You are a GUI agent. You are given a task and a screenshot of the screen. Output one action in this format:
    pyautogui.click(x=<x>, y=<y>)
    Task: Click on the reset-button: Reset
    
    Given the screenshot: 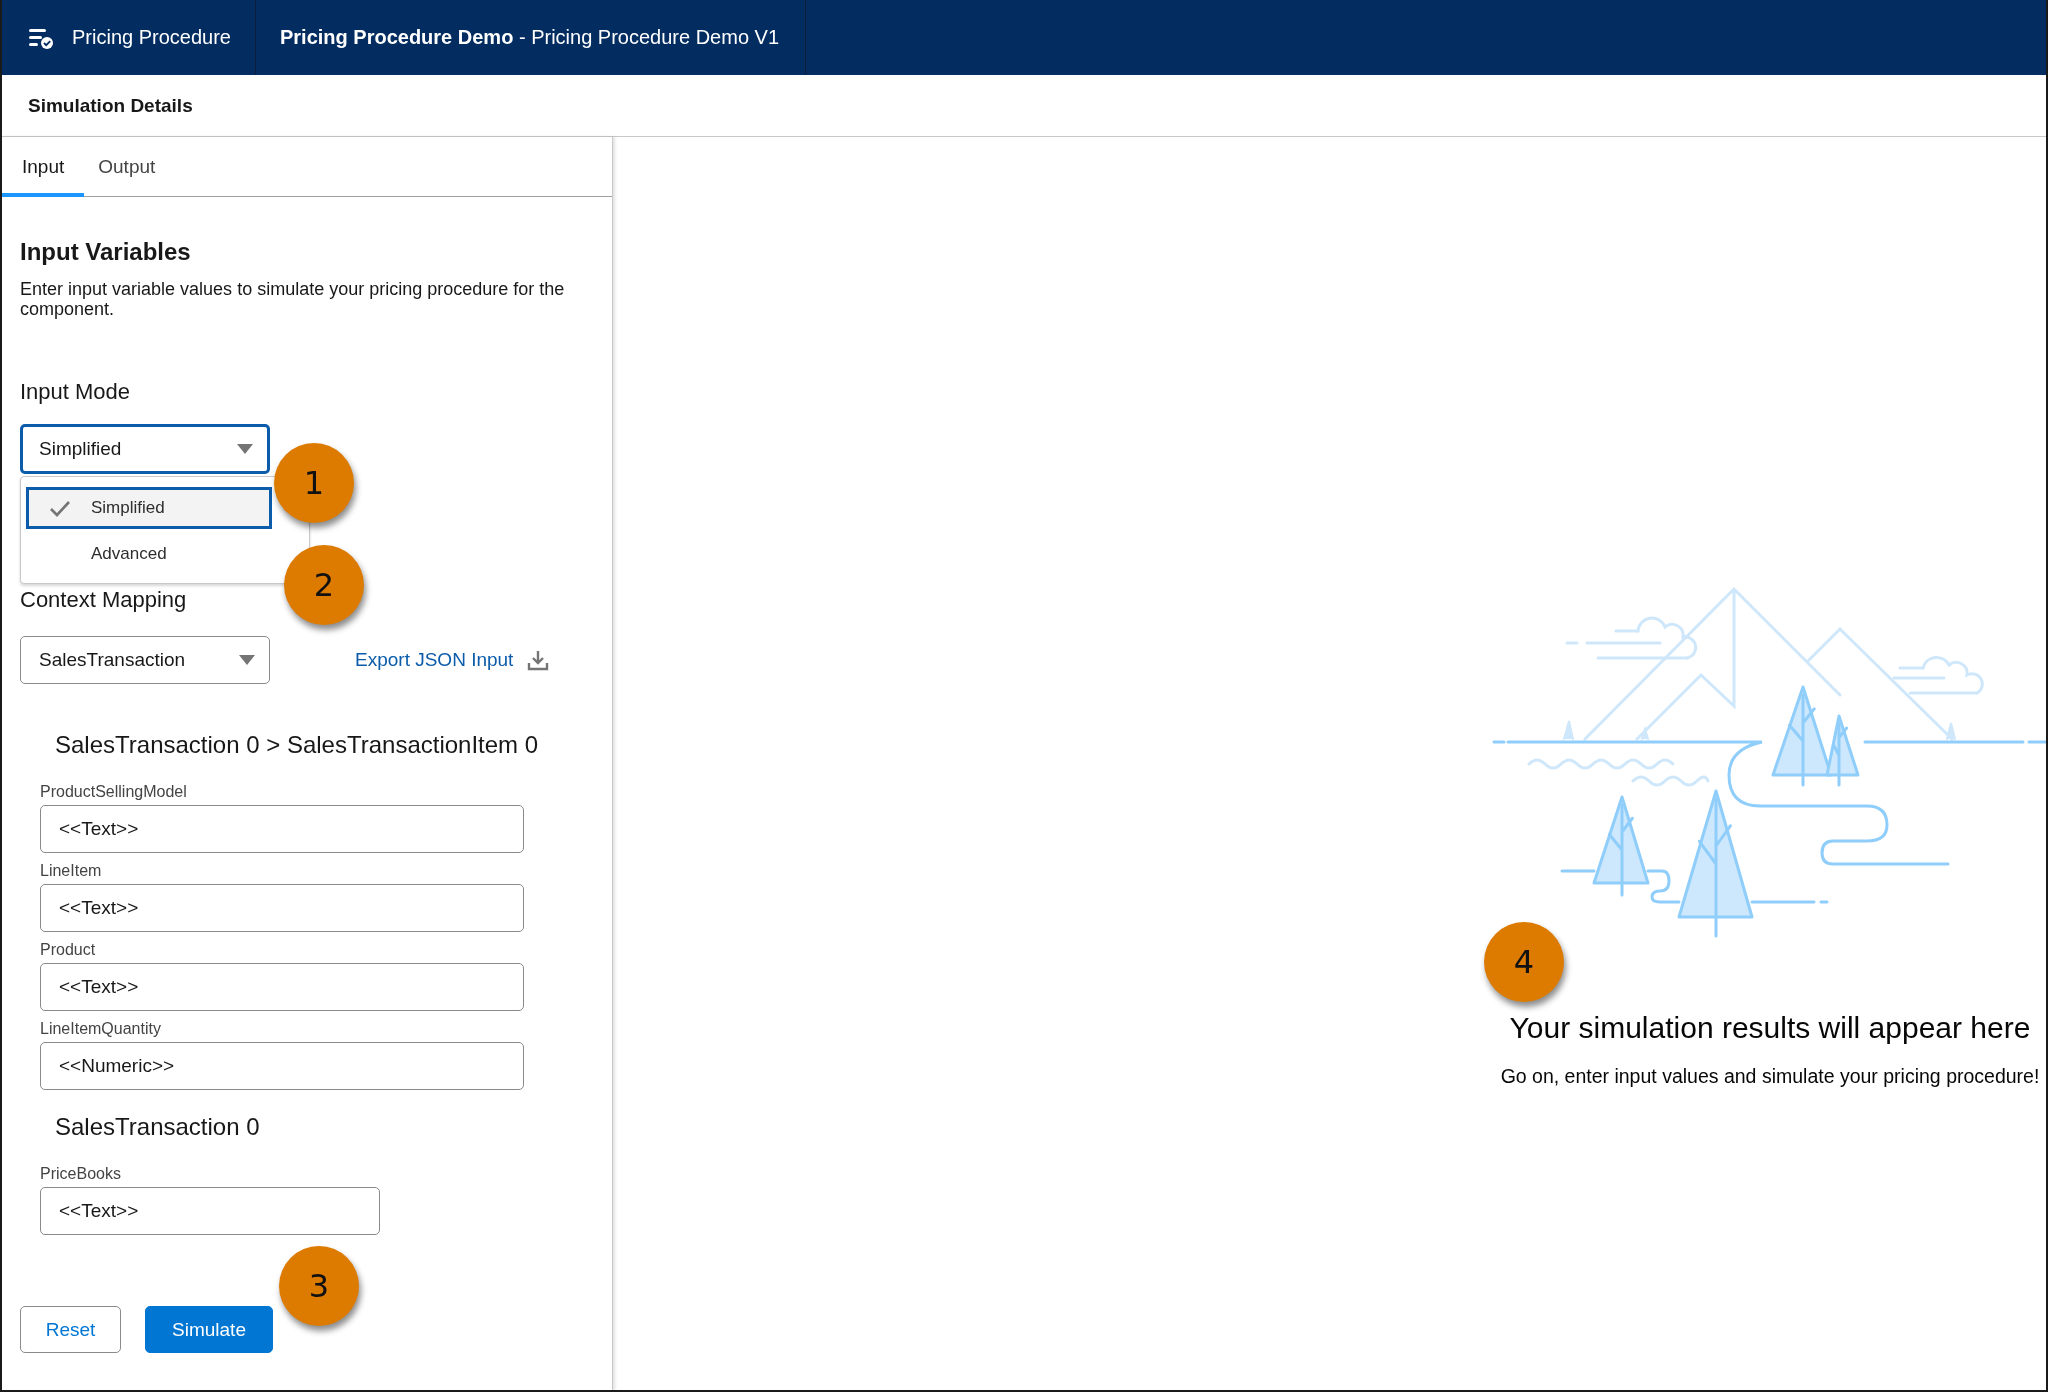 What is the action you would take?
    pyautogui.click(x=70, y=1329)
    